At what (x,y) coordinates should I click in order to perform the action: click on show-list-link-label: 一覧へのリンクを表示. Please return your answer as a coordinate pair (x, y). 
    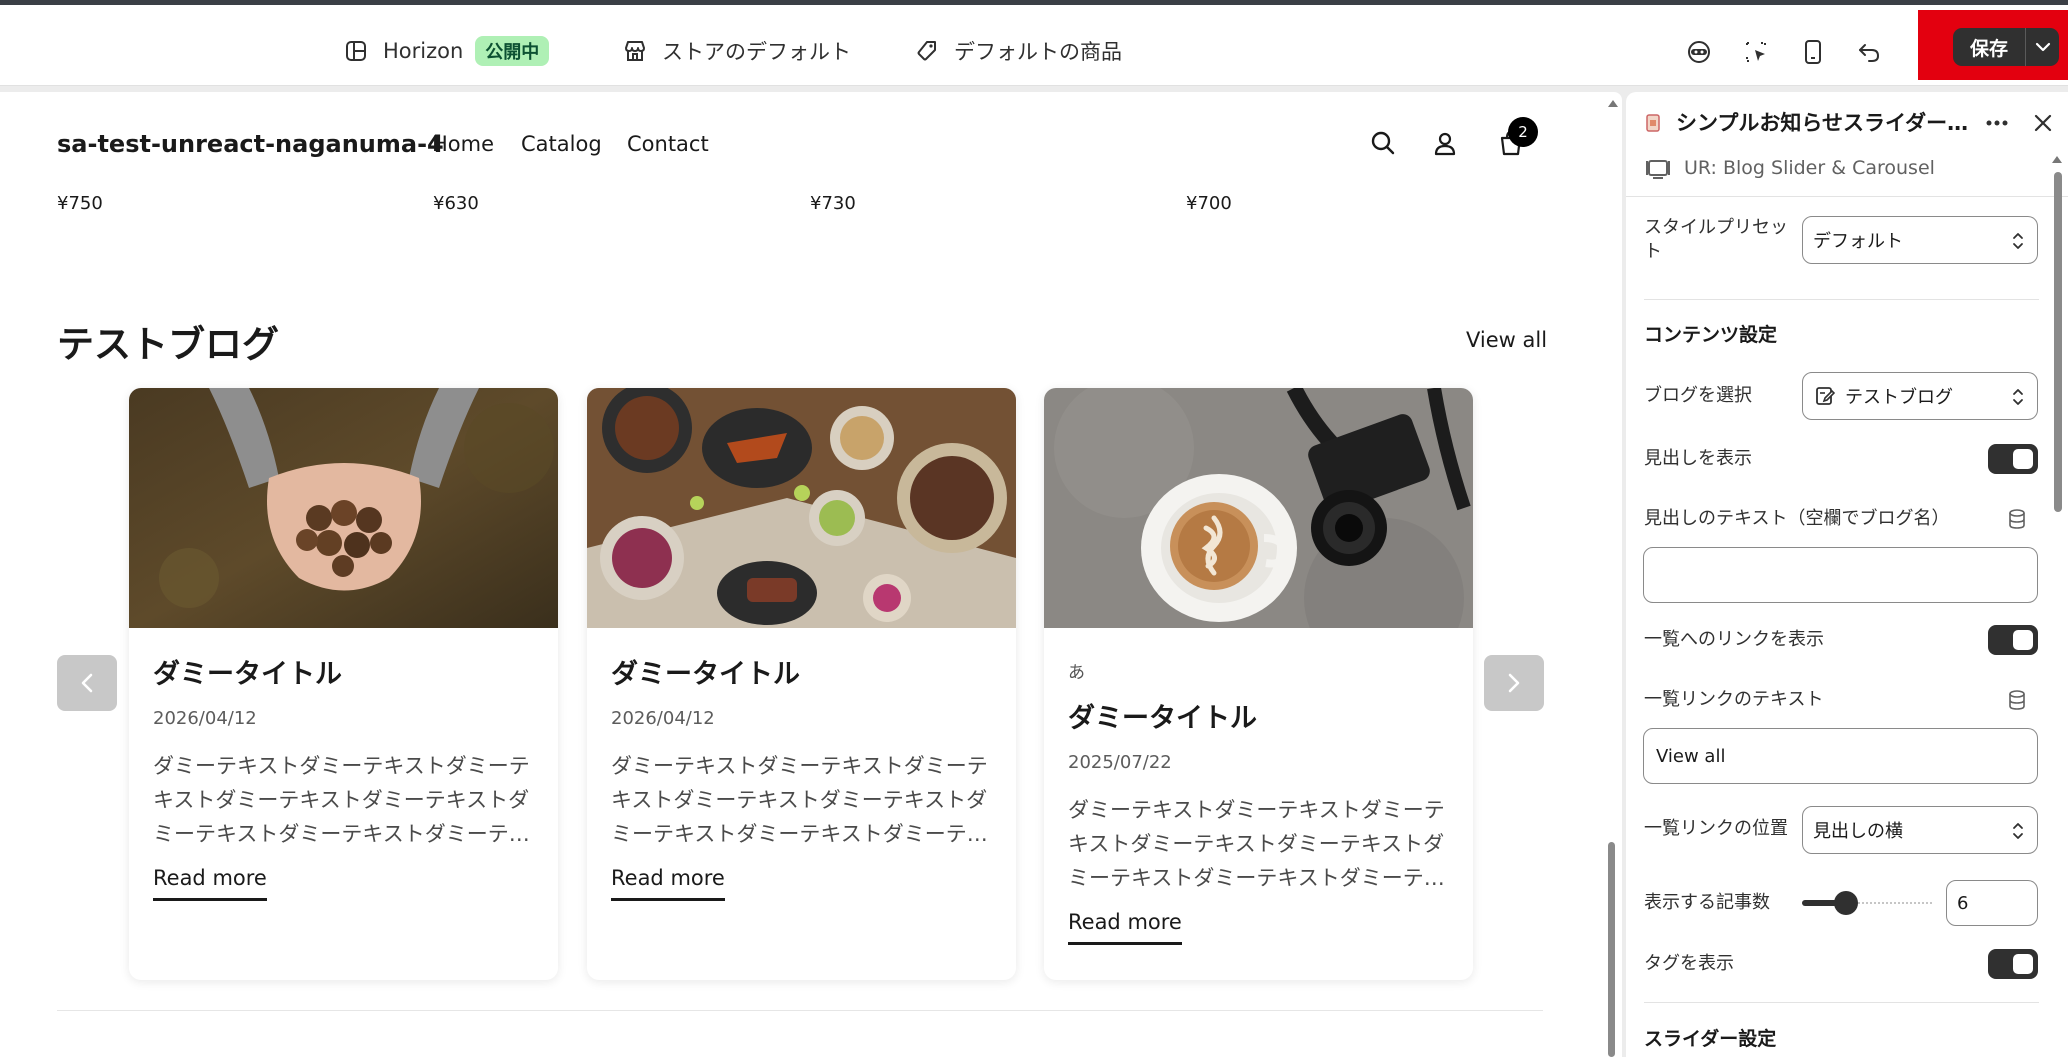
    Looking at the image, I should click on (1734, 639).